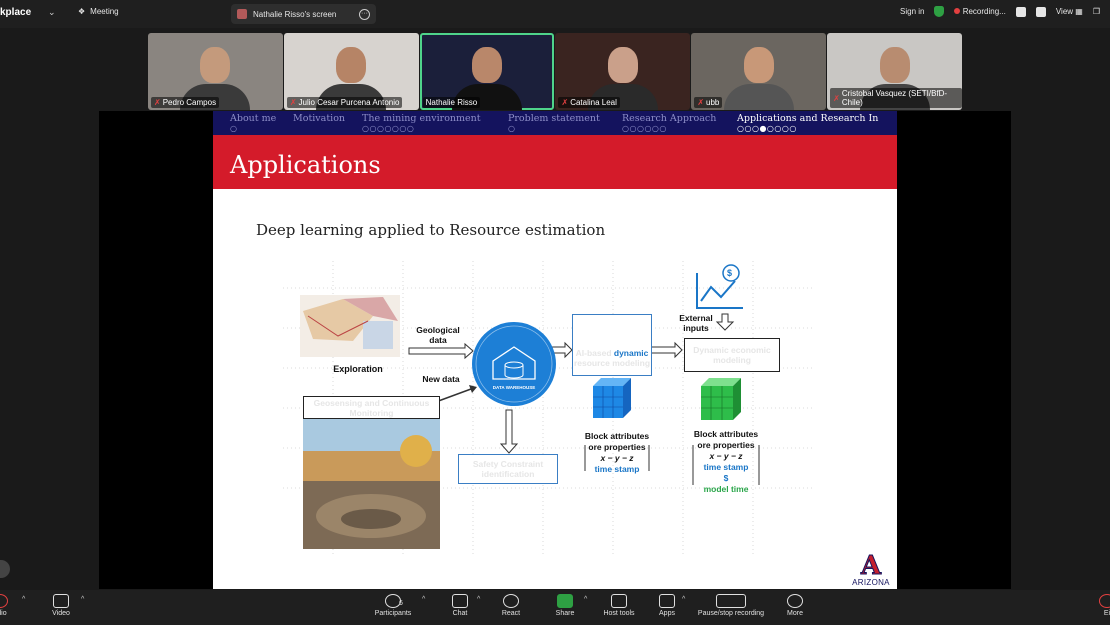  What do you see at coordinates (350, 326) in the screenshot?
I see `exploration-map-image` at bounding box center [350, 326].